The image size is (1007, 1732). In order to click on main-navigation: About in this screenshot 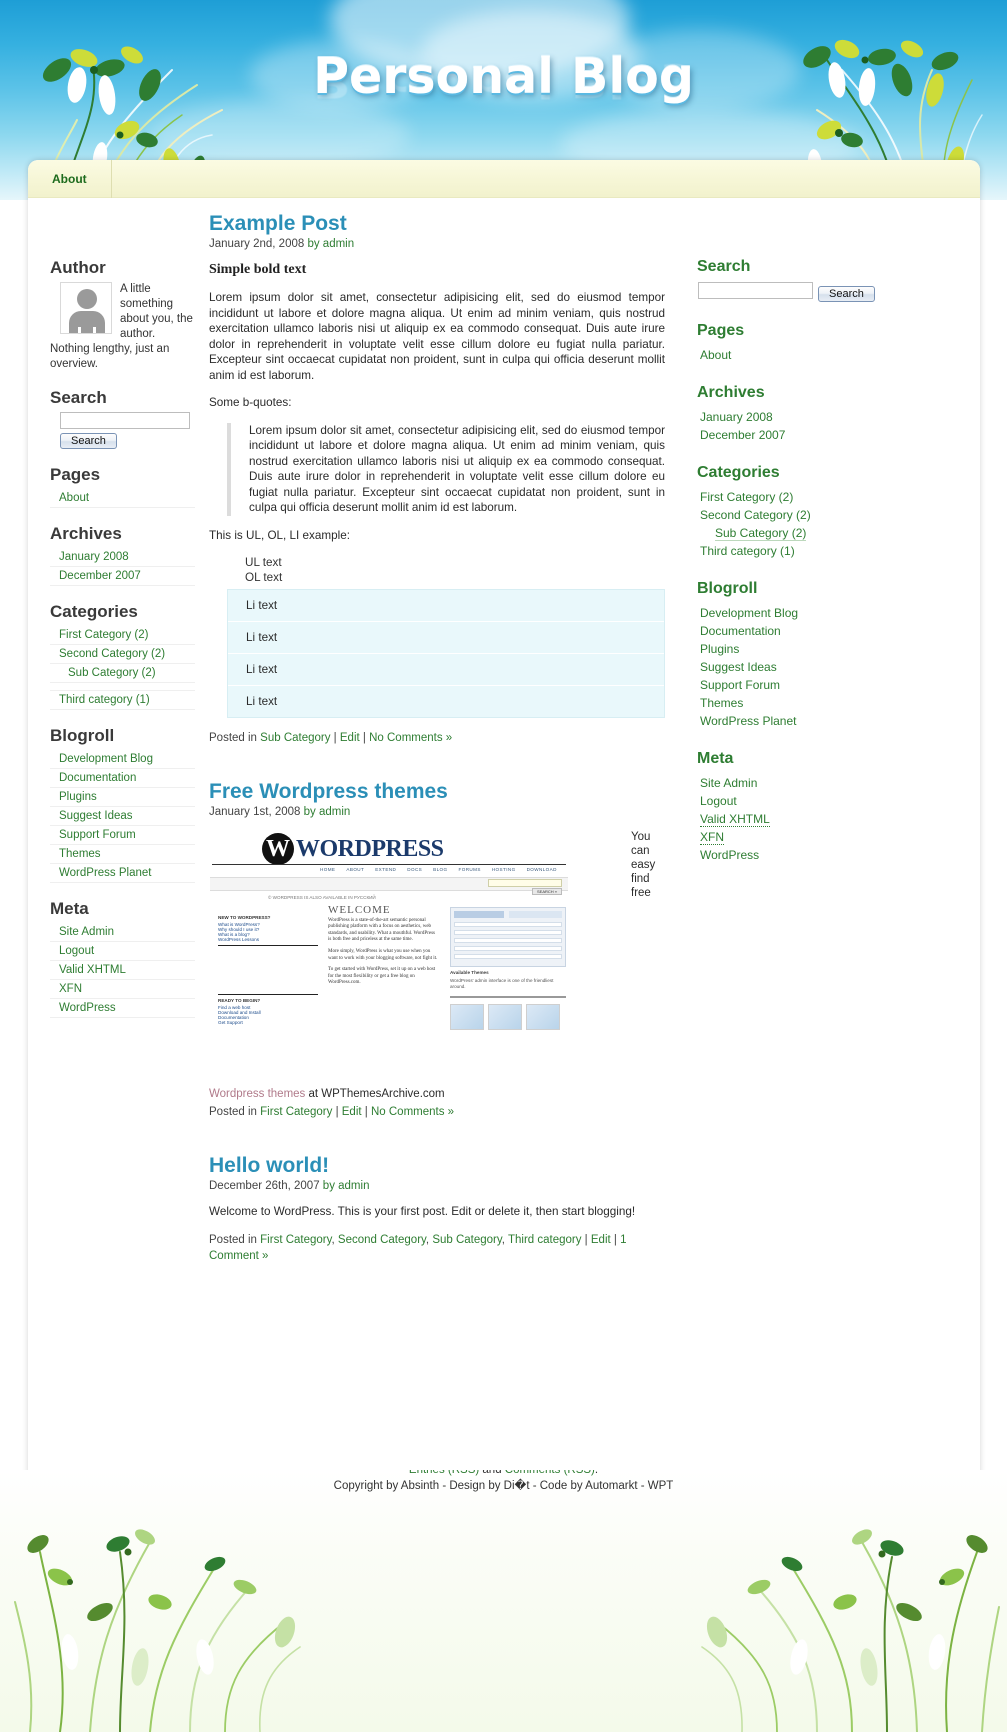, I will do `click(504, 179)`.